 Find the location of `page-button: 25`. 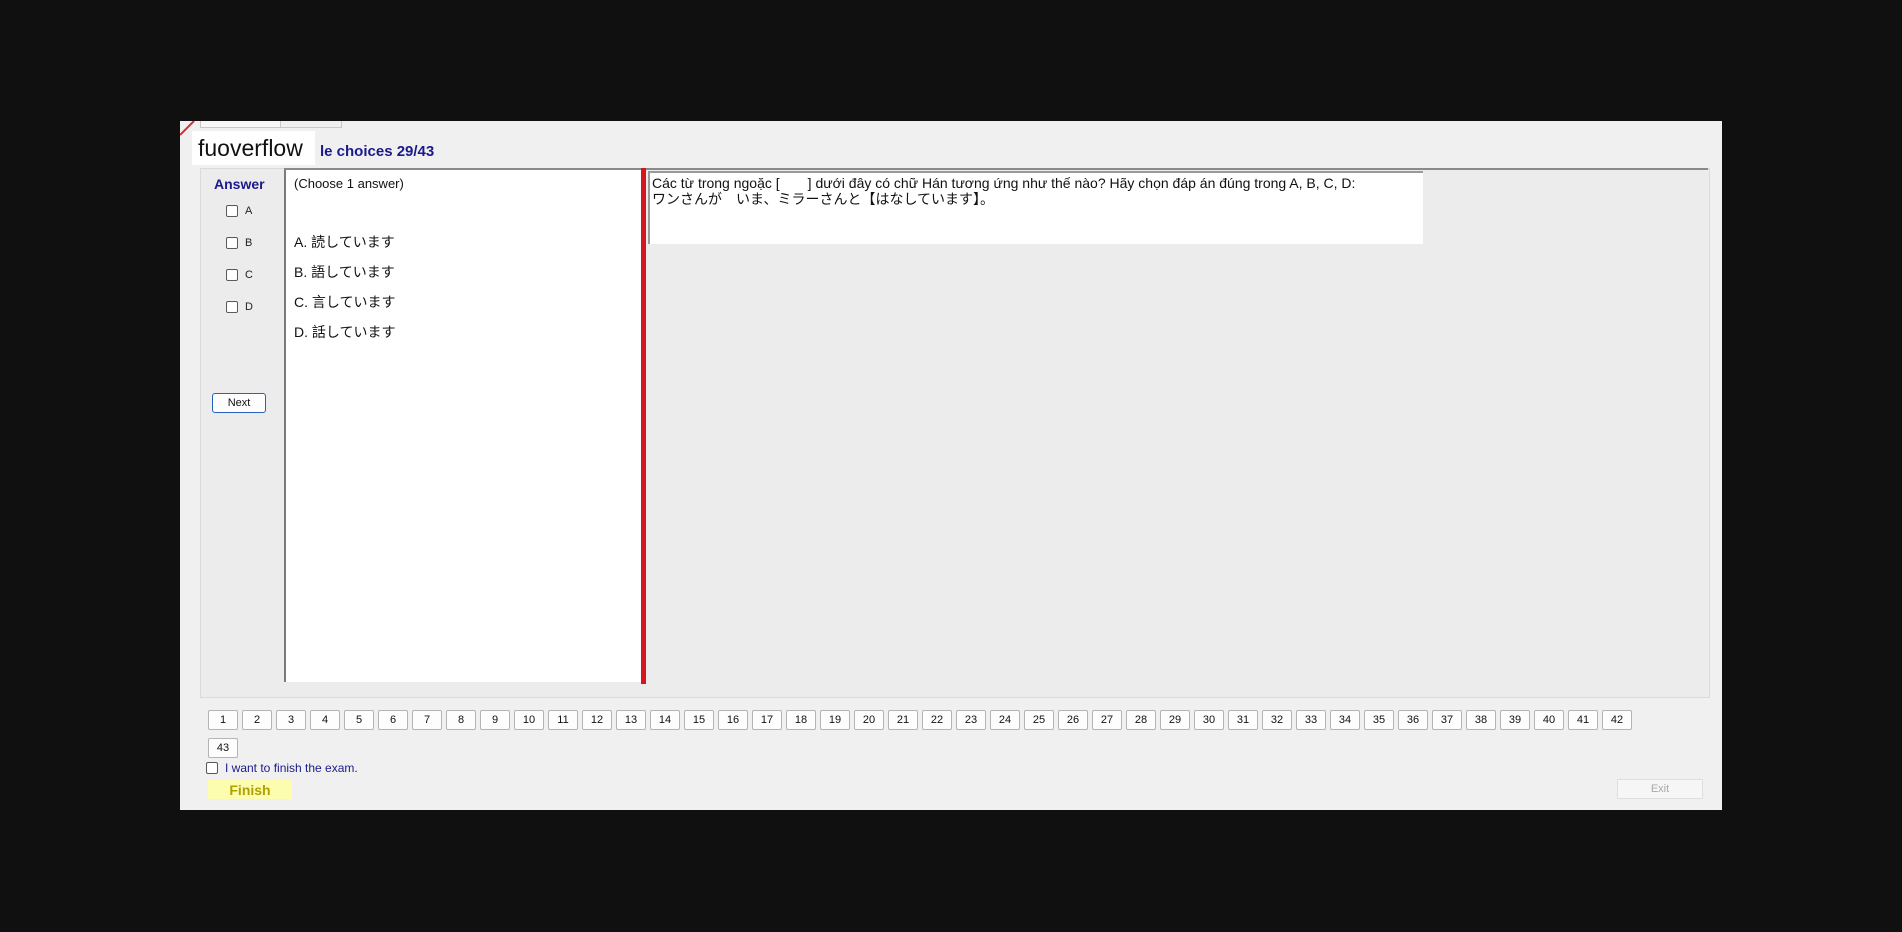

page-button: 25 is located at coordinates (1039, 720).